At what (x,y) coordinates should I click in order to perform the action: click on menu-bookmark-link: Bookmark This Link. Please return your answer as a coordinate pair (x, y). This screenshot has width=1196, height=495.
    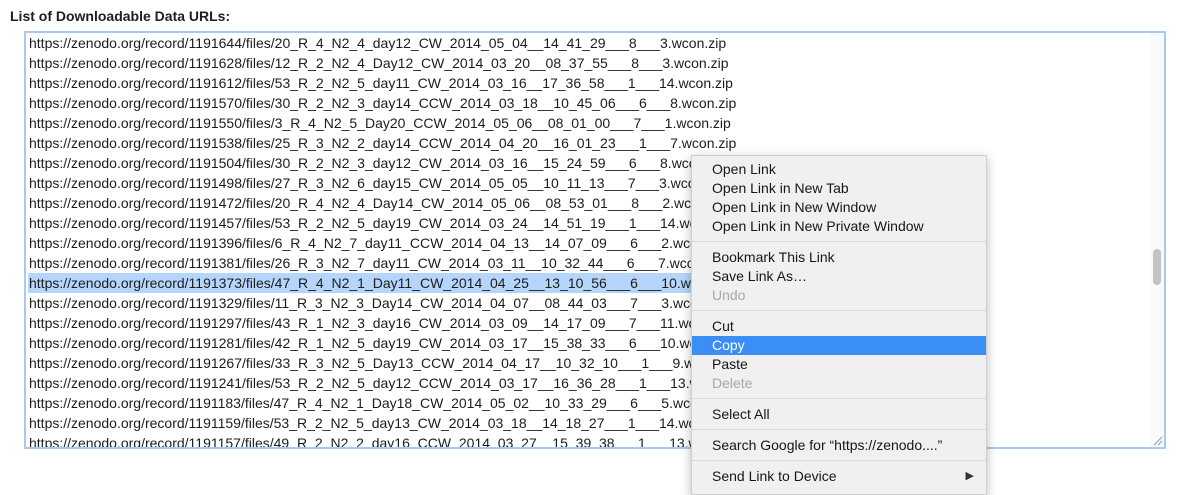
    Looking at the image, I should click on (839, 257).